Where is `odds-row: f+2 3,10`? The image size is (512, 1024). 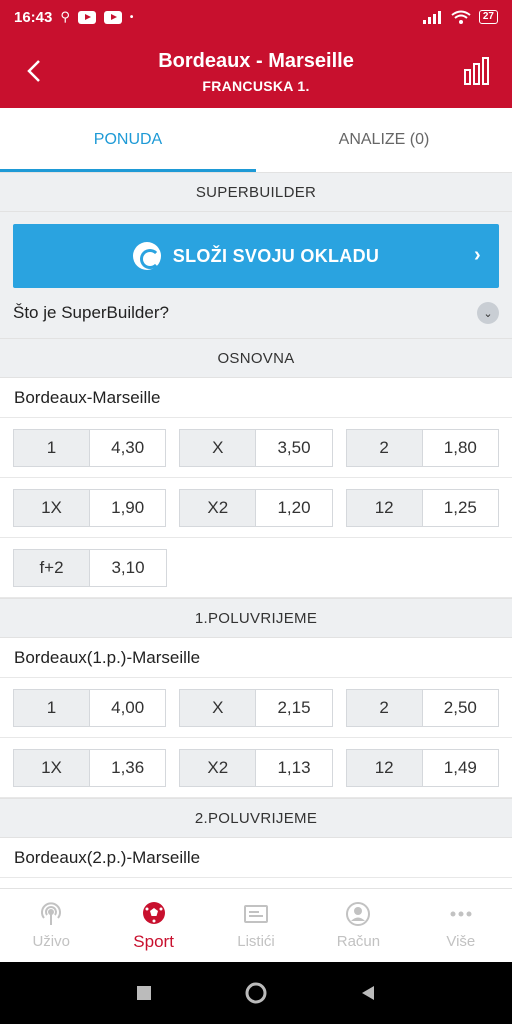
odds-row: f+2 3,10 is located at coordinates (256, 568).